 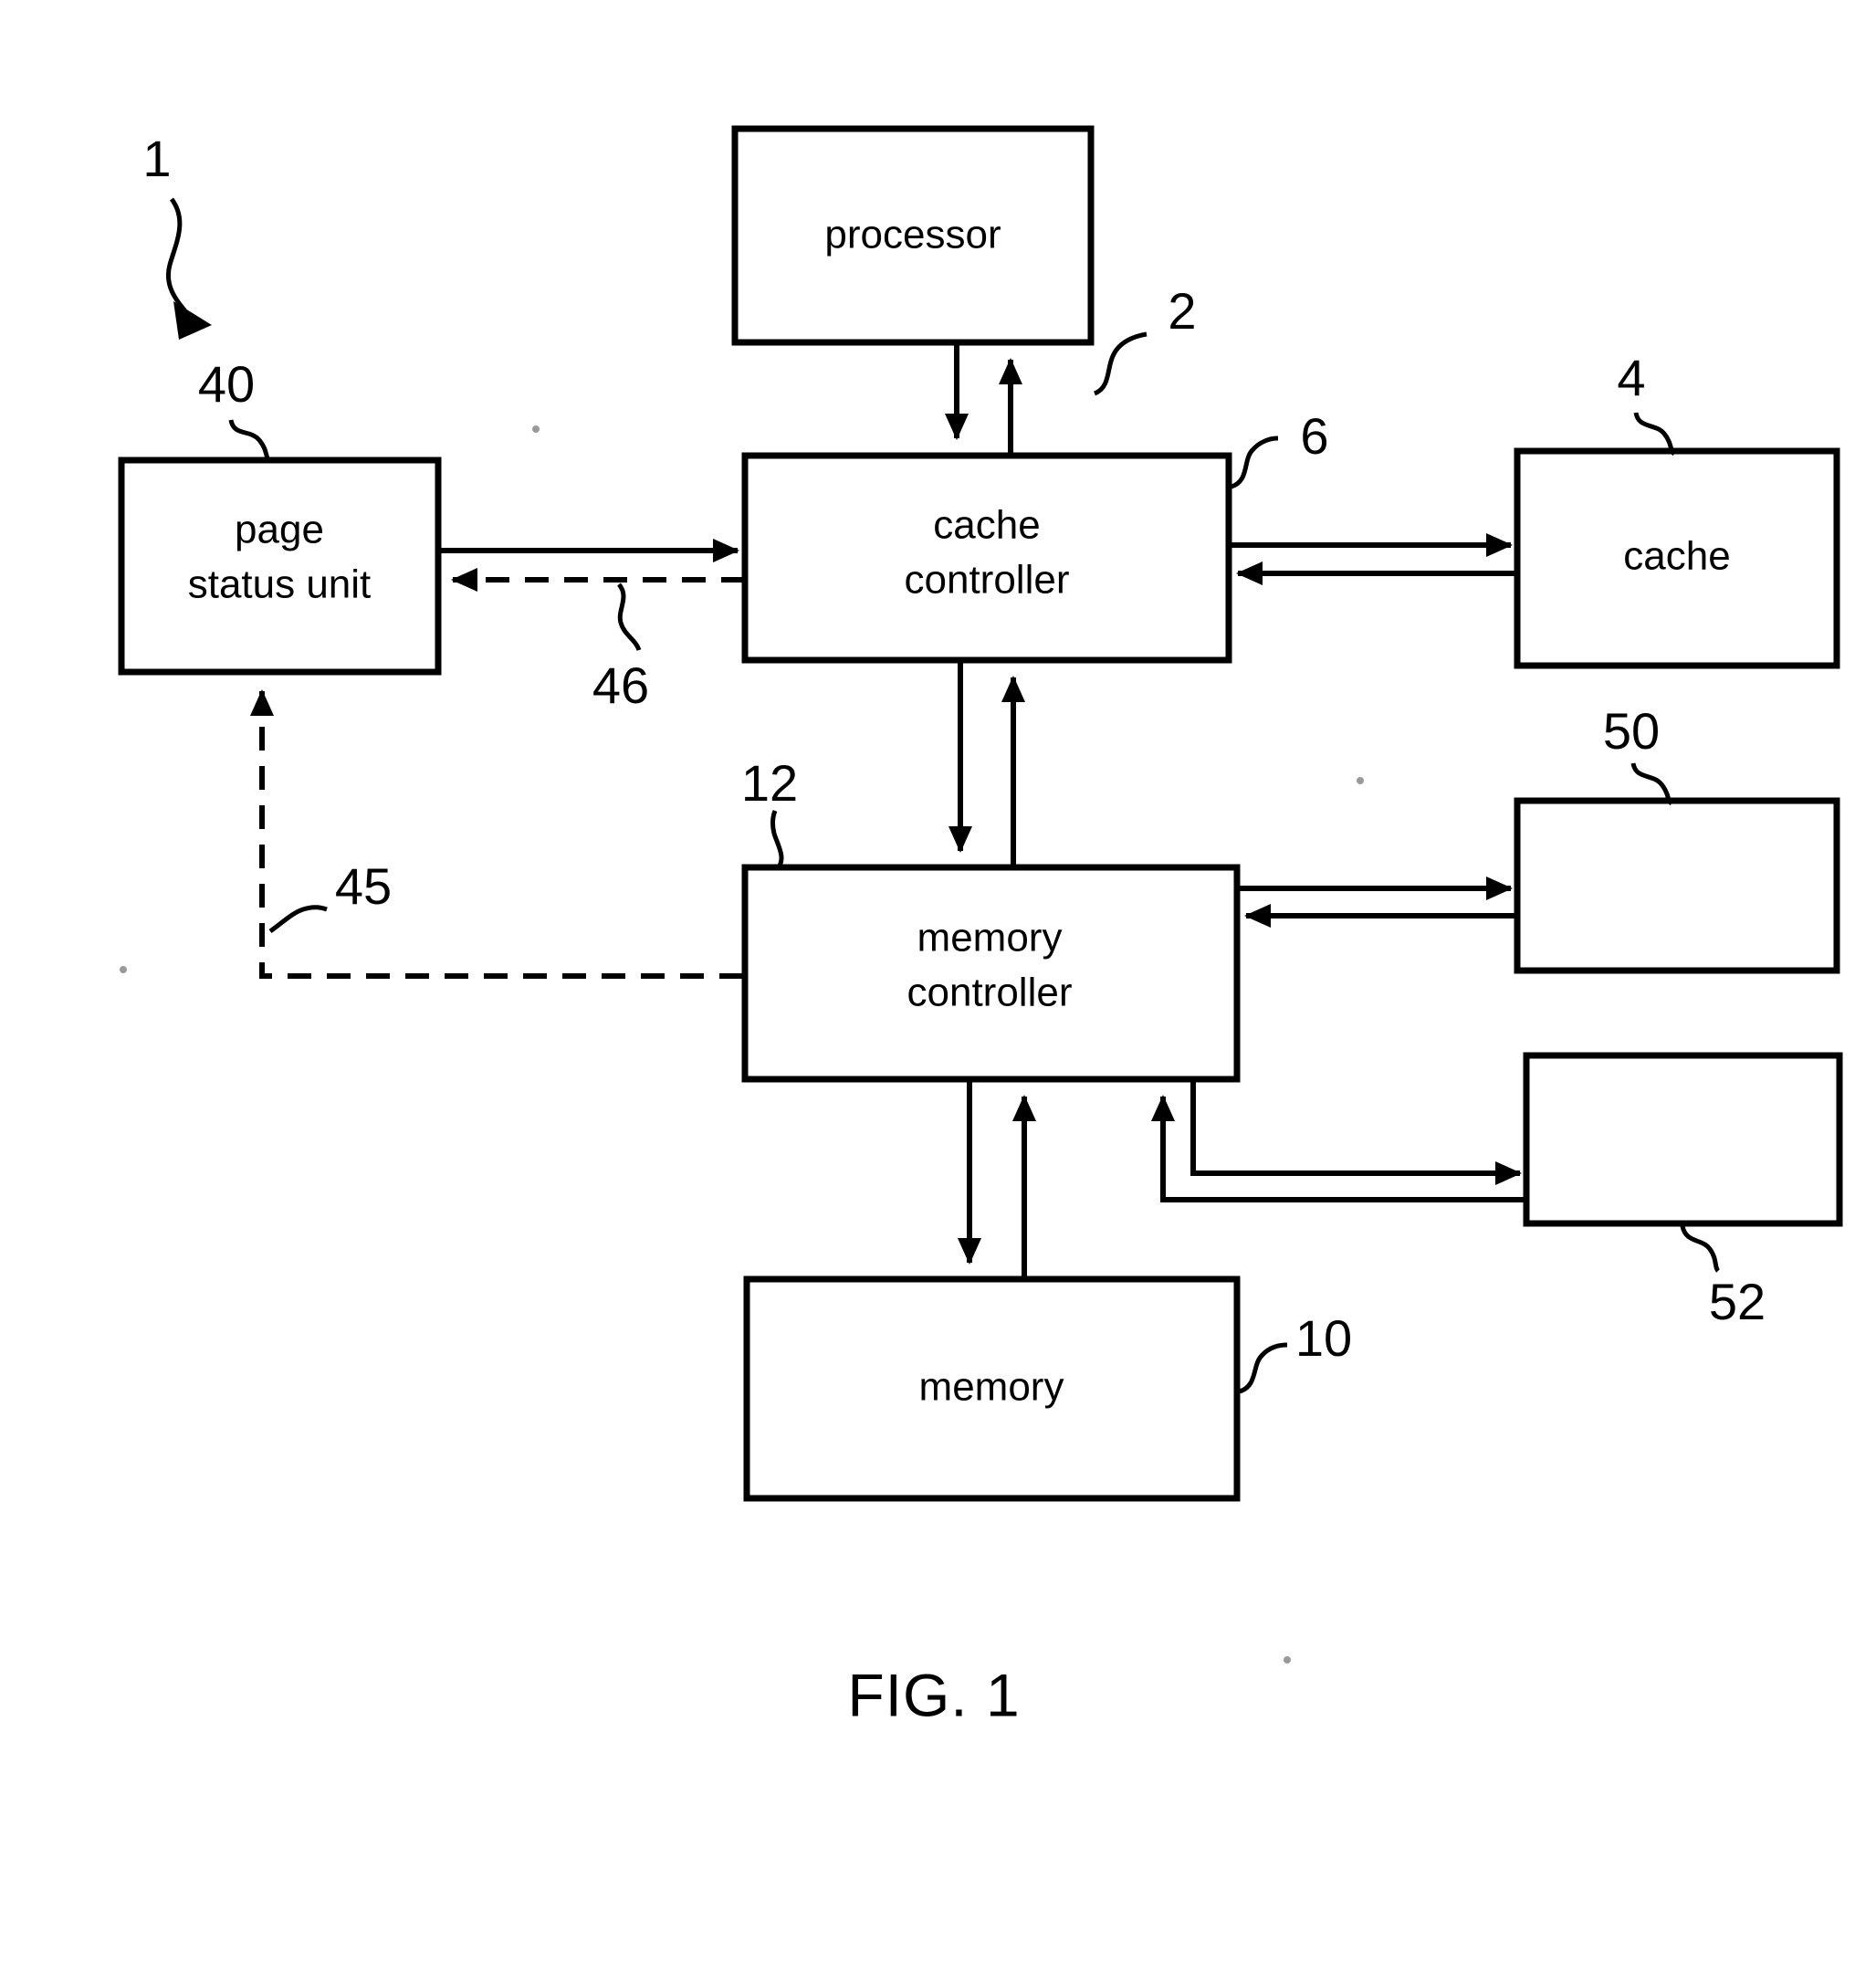 What do you see at coordinates (177, 235) in the screenshot?
I see `system-reference-1-callout: 1` at bounding box center [177, 235].